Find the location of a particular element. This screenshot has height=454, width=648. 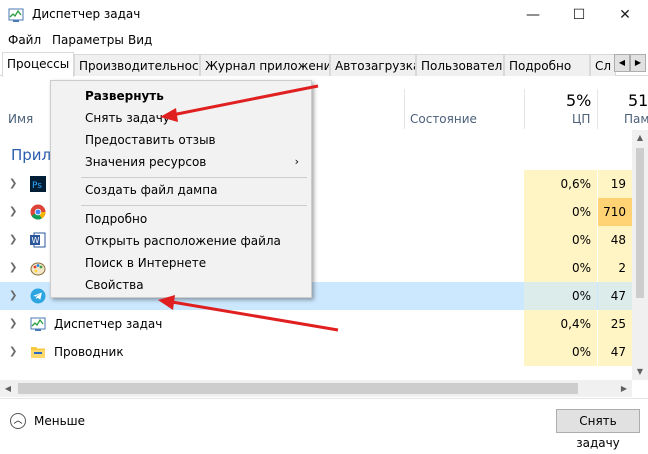

chevron-right-icon: › is located at coordinates (296, 161).